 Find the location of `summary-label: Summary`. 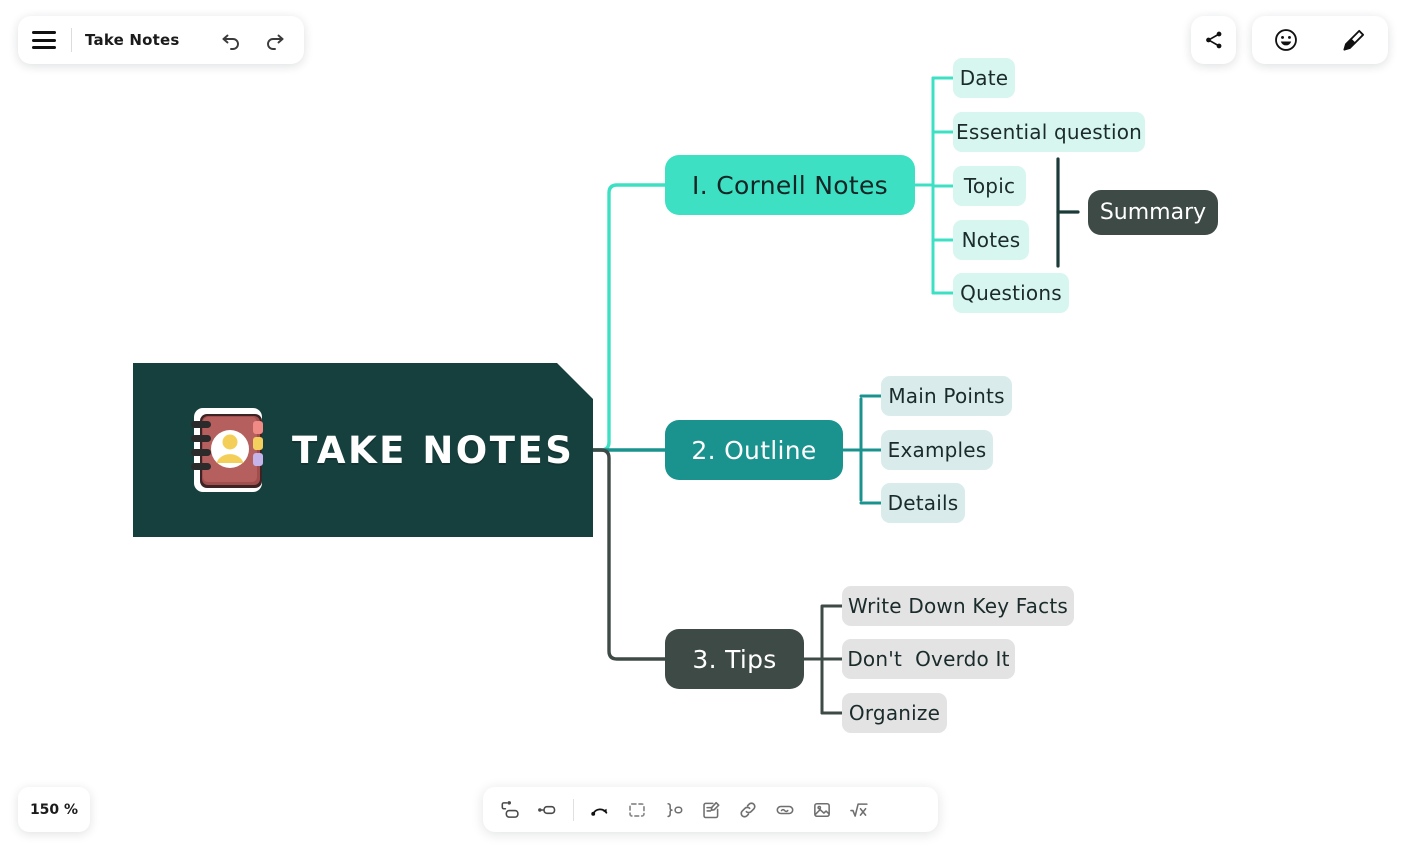

summary-label: Summary is located at coordinates (1153, 212).